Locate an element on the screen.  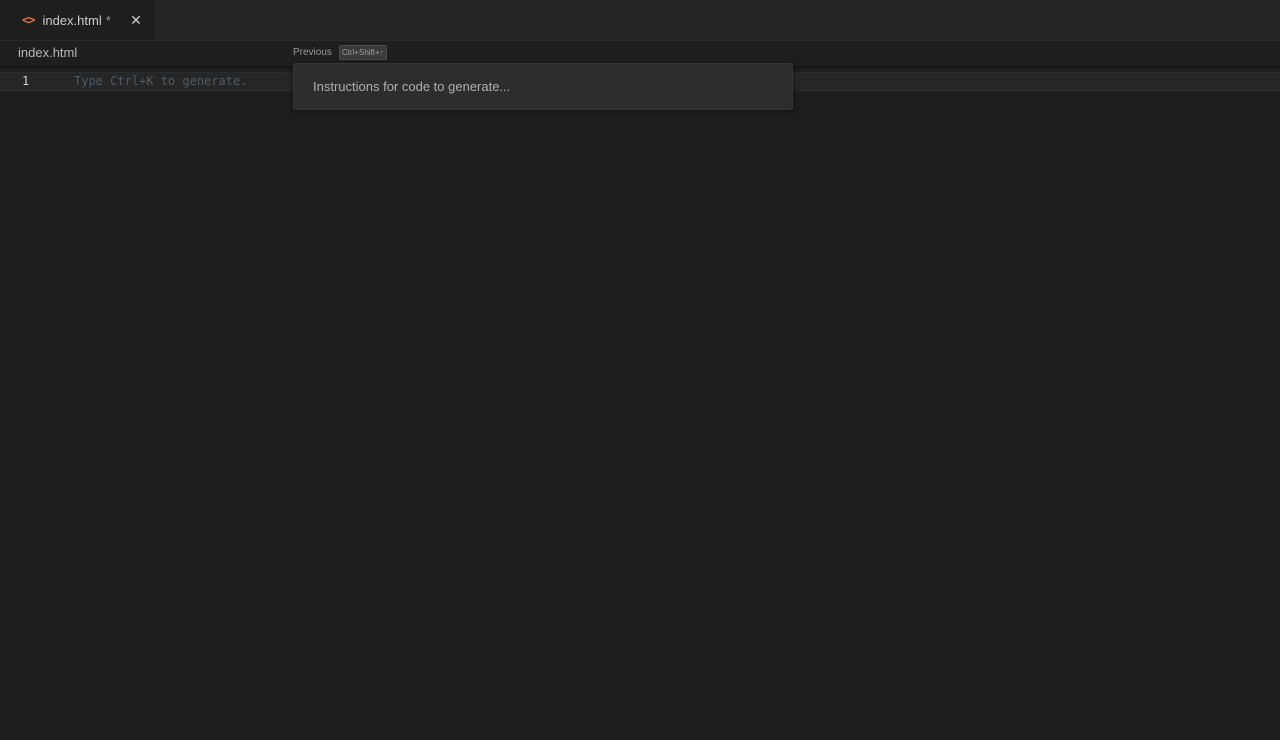
html-file-icon: <> is located at coordinates (28, 20).